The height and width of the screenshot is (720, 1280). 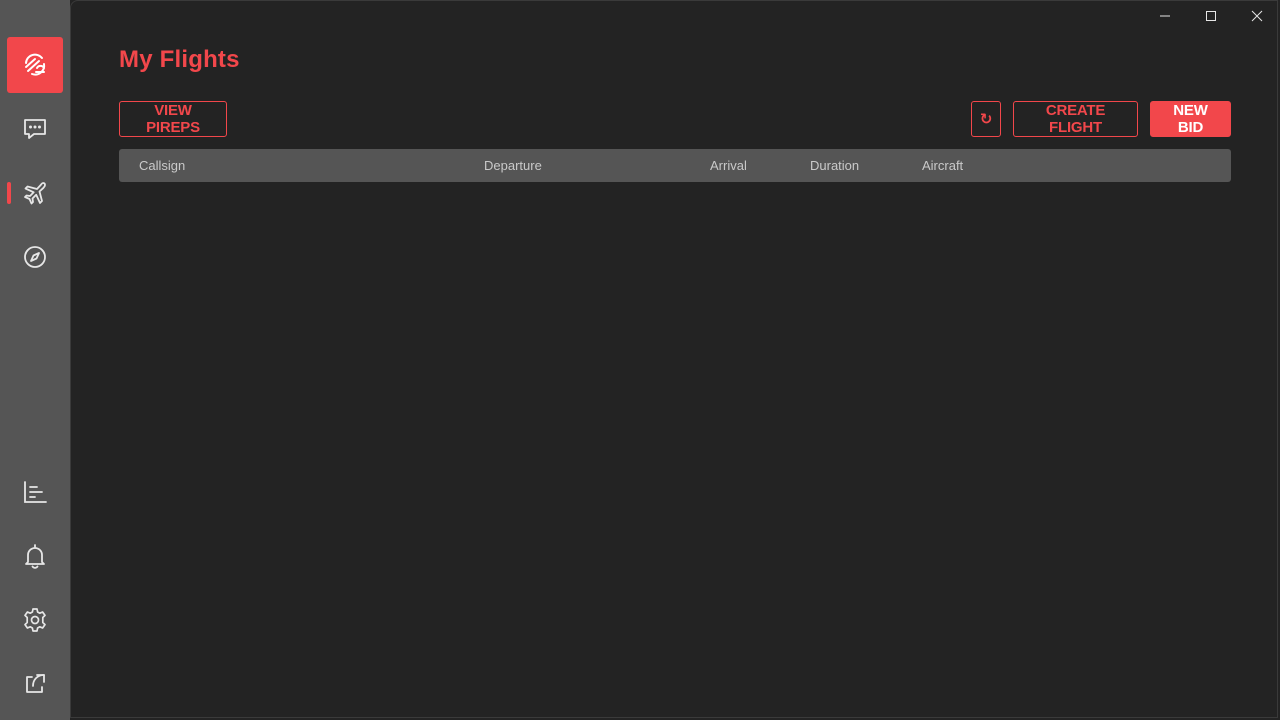 I want to click on sidebar-item-flights, so click(x=35, y=193).